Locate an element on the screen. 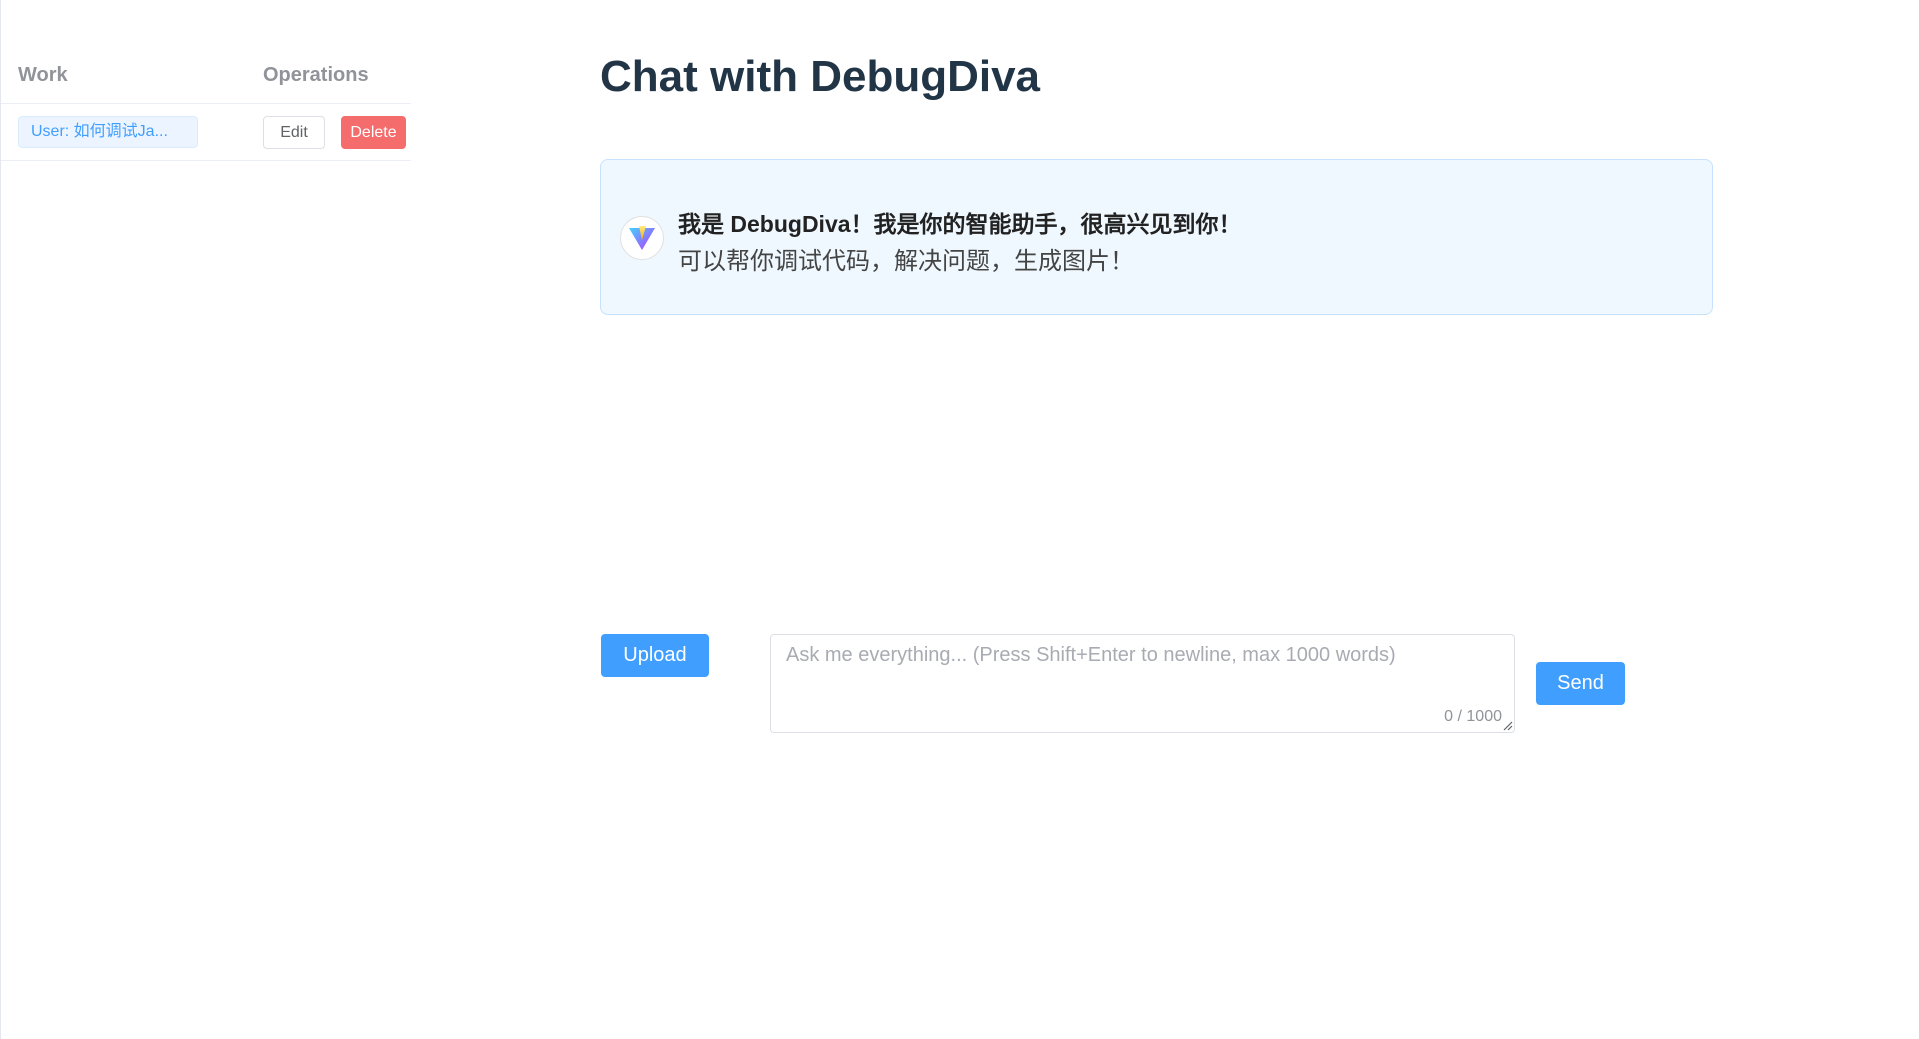 The height and width of the screenshot is (1039, 1919). table-row: User: 如何调试Ja... Edit Delete is located at coordinates (206, 132).